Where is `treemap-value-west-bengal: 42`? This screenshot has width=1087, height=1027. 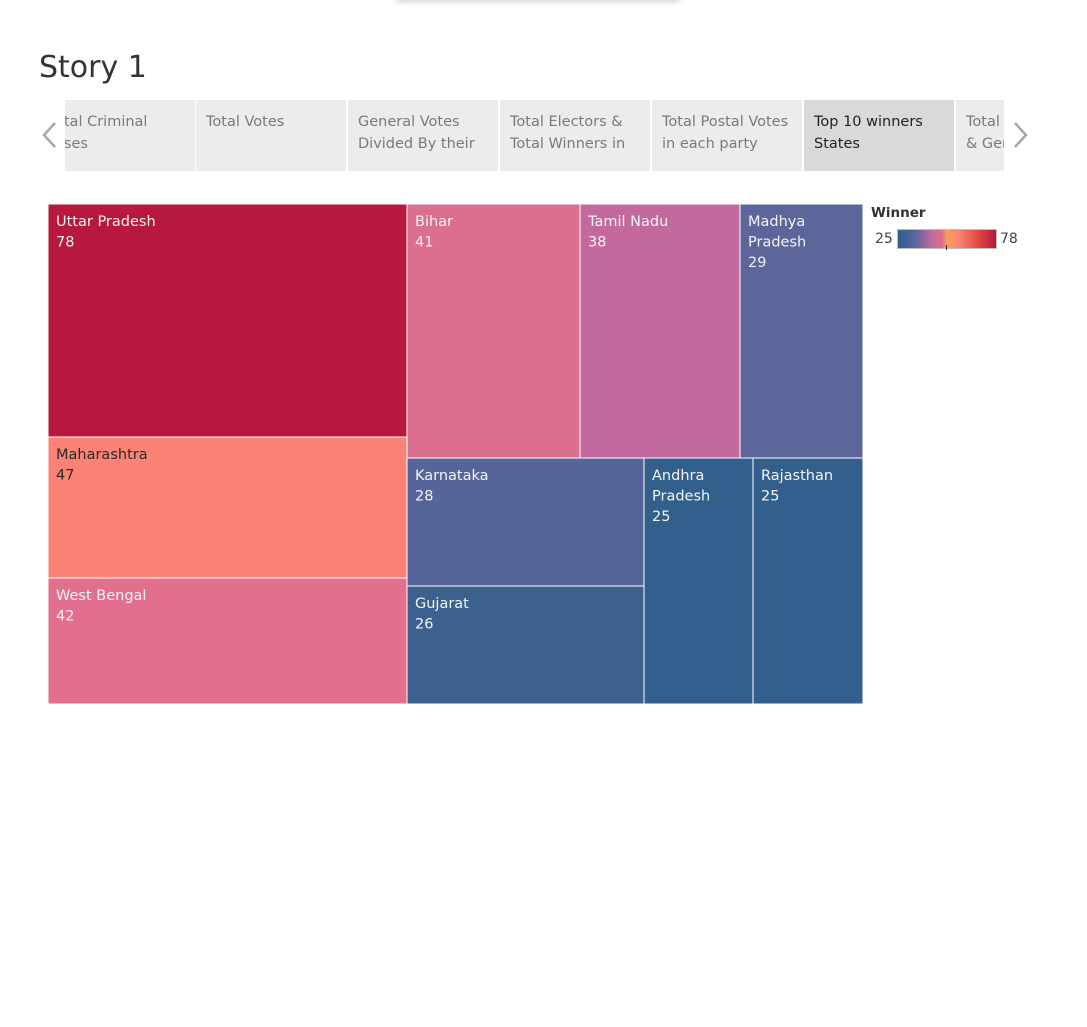
treemap-value-west-bengal: 42 is located at coordinates (65, 617).